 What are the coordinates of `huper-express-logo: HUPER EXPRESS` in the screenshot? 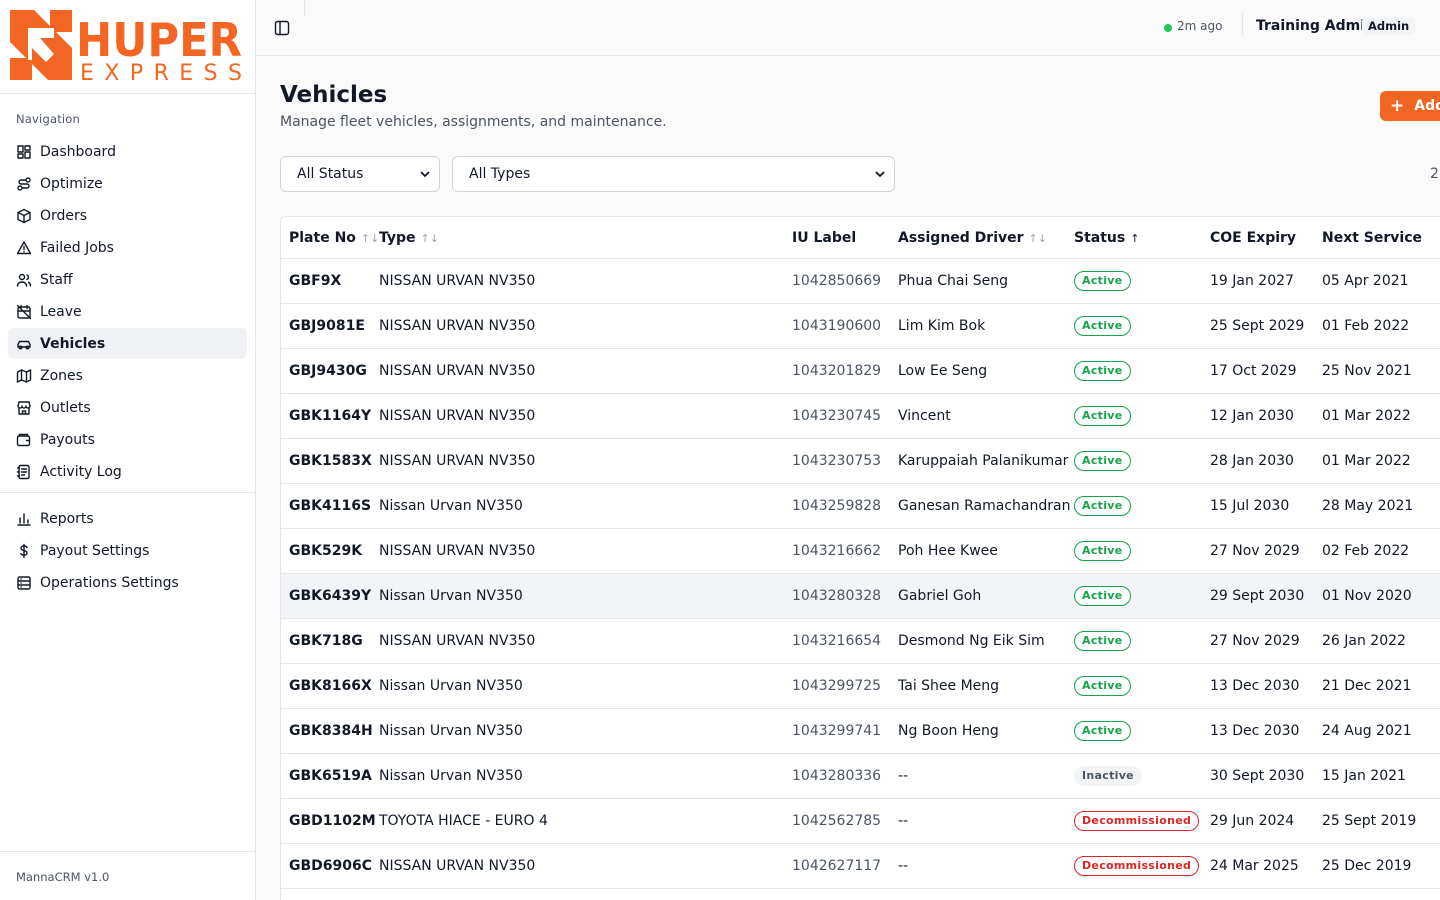 It's located at (126, 46).